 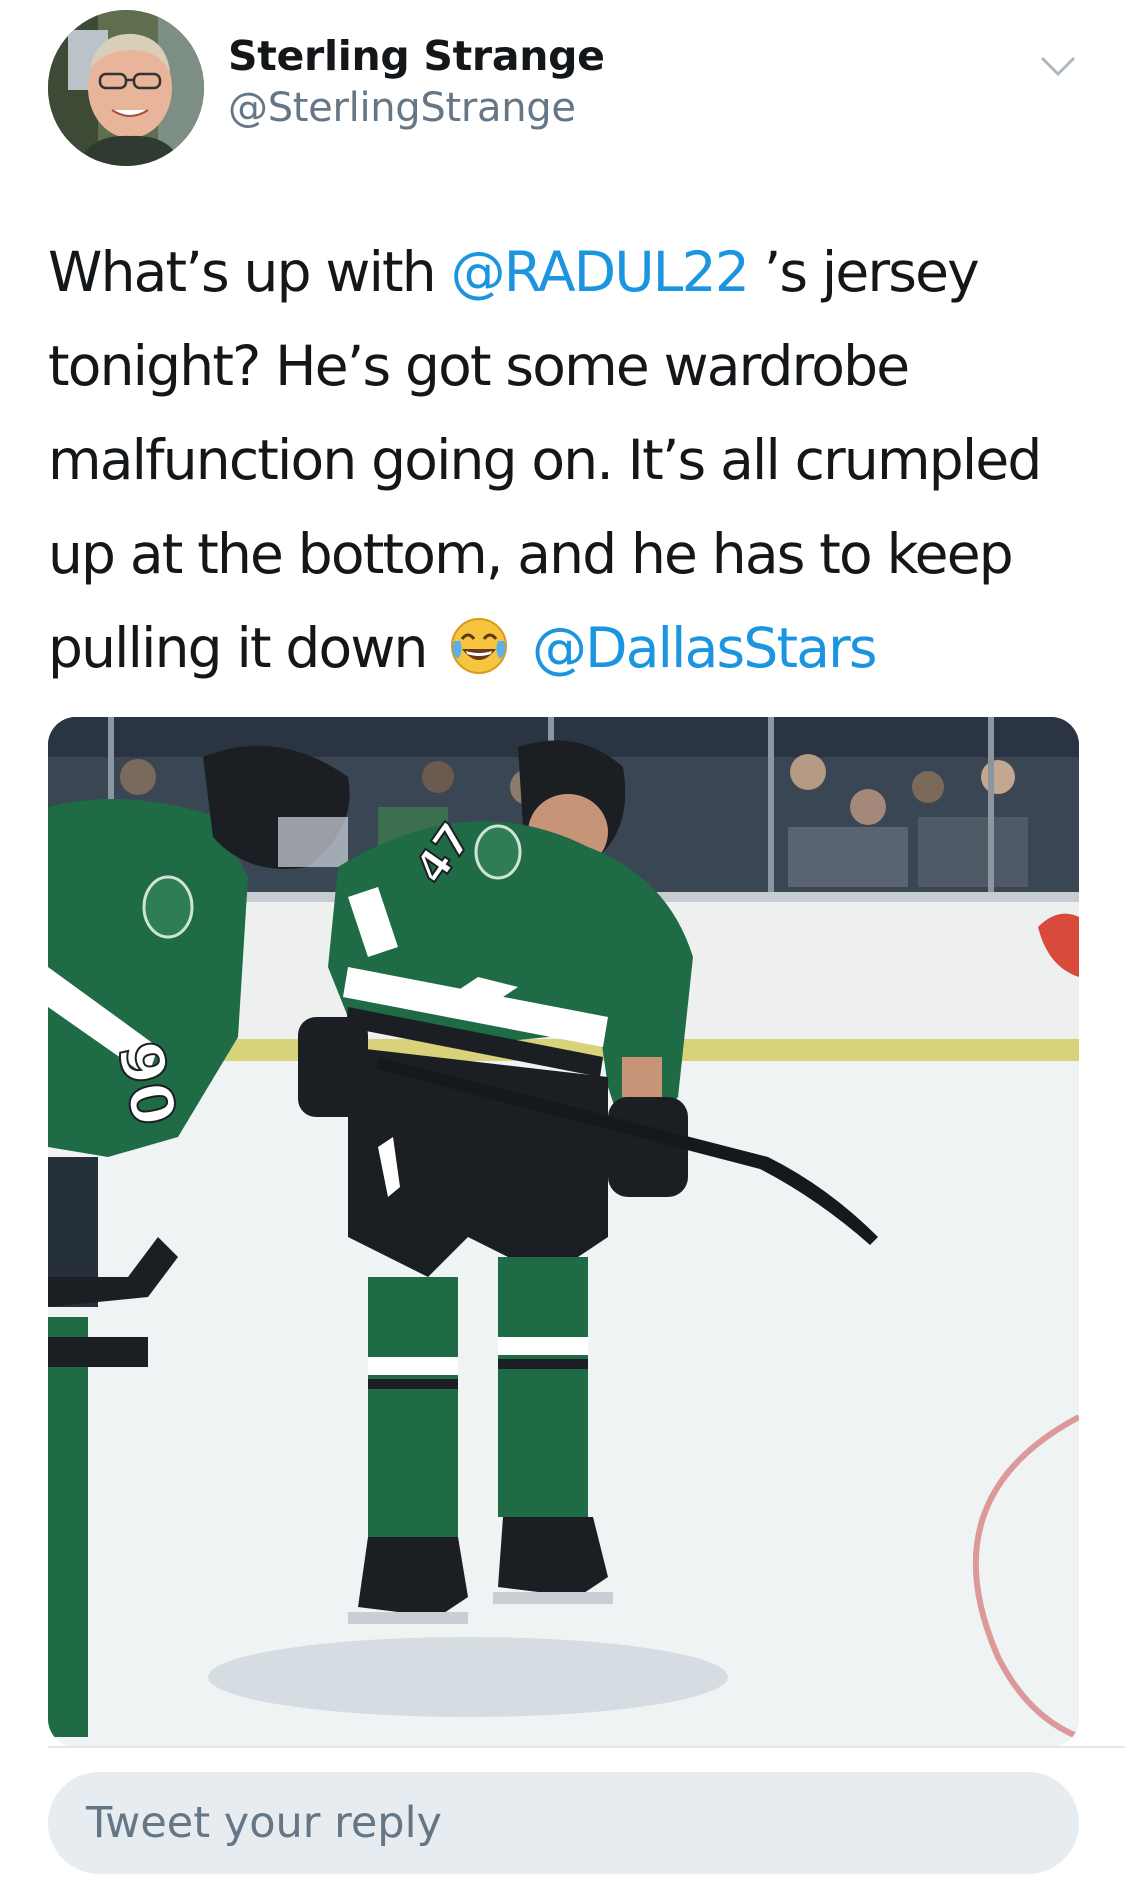 What do you see at coordinates (416, 56) in the screenshot?
I see `author-display-name: Sterling Strange` at bounding box center [416, 56].